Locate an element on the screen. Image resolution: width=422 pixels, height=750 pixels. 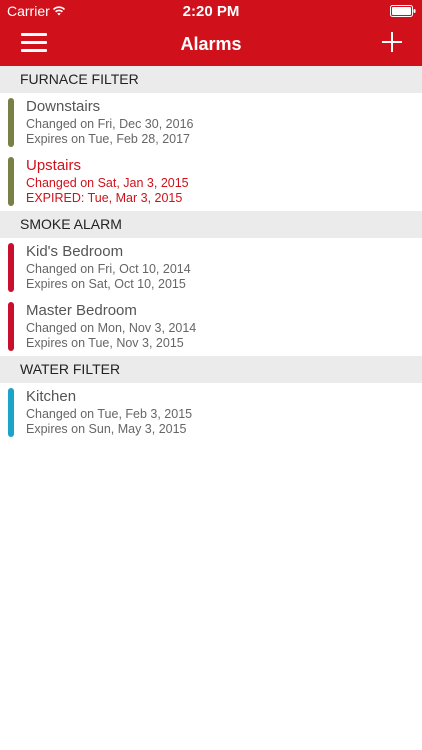
status-bar: Carrier 2:20 PM is located at coordinates (211, 11).